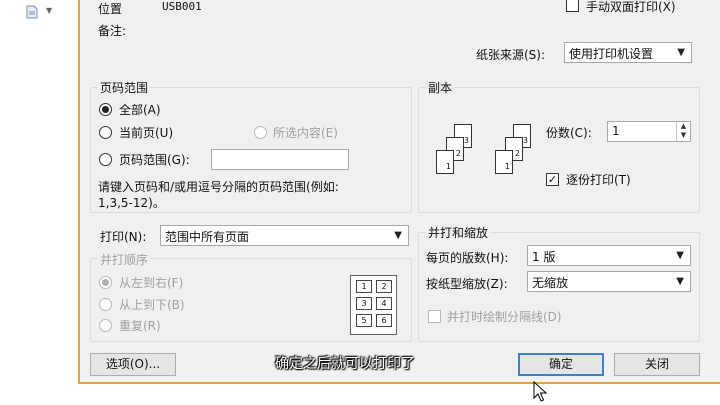 The height and width of the screenshot is (405, 720). Describe the element at coordinates (105, 282) in the screenshot. I see `radio-left-to-right` at that location.